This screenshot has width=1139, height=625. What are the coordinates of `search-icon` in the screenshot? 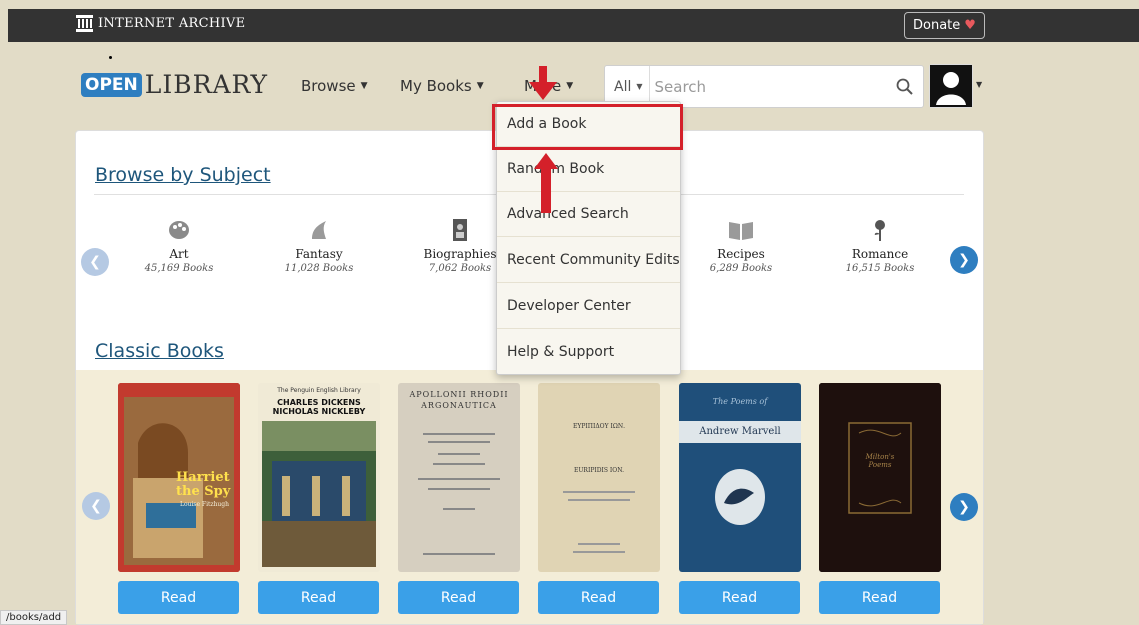 It's located at (904, 86).